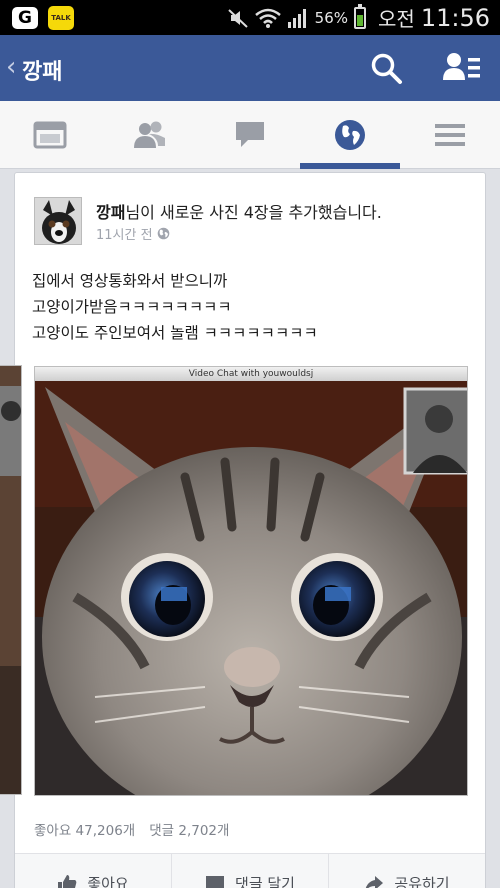  I want to click on chevron-left-icon: ‹, so click(11, 67).